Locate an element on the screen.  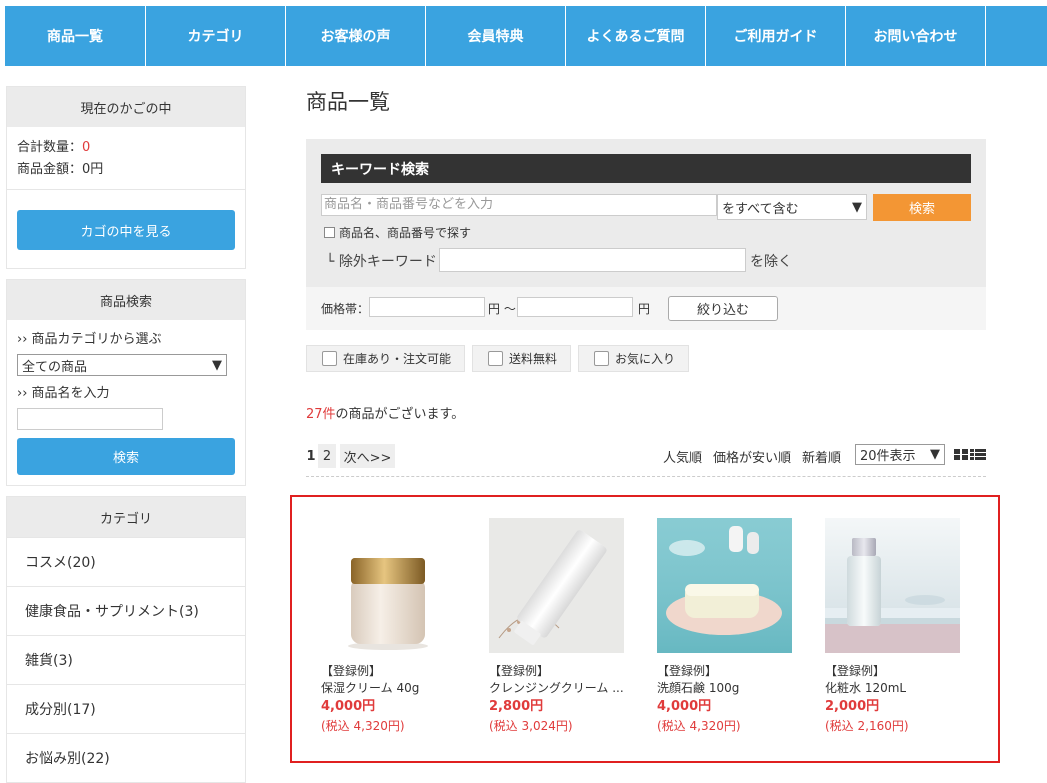
price-range-label: 価格帯： is located at coordinates (345, 309).